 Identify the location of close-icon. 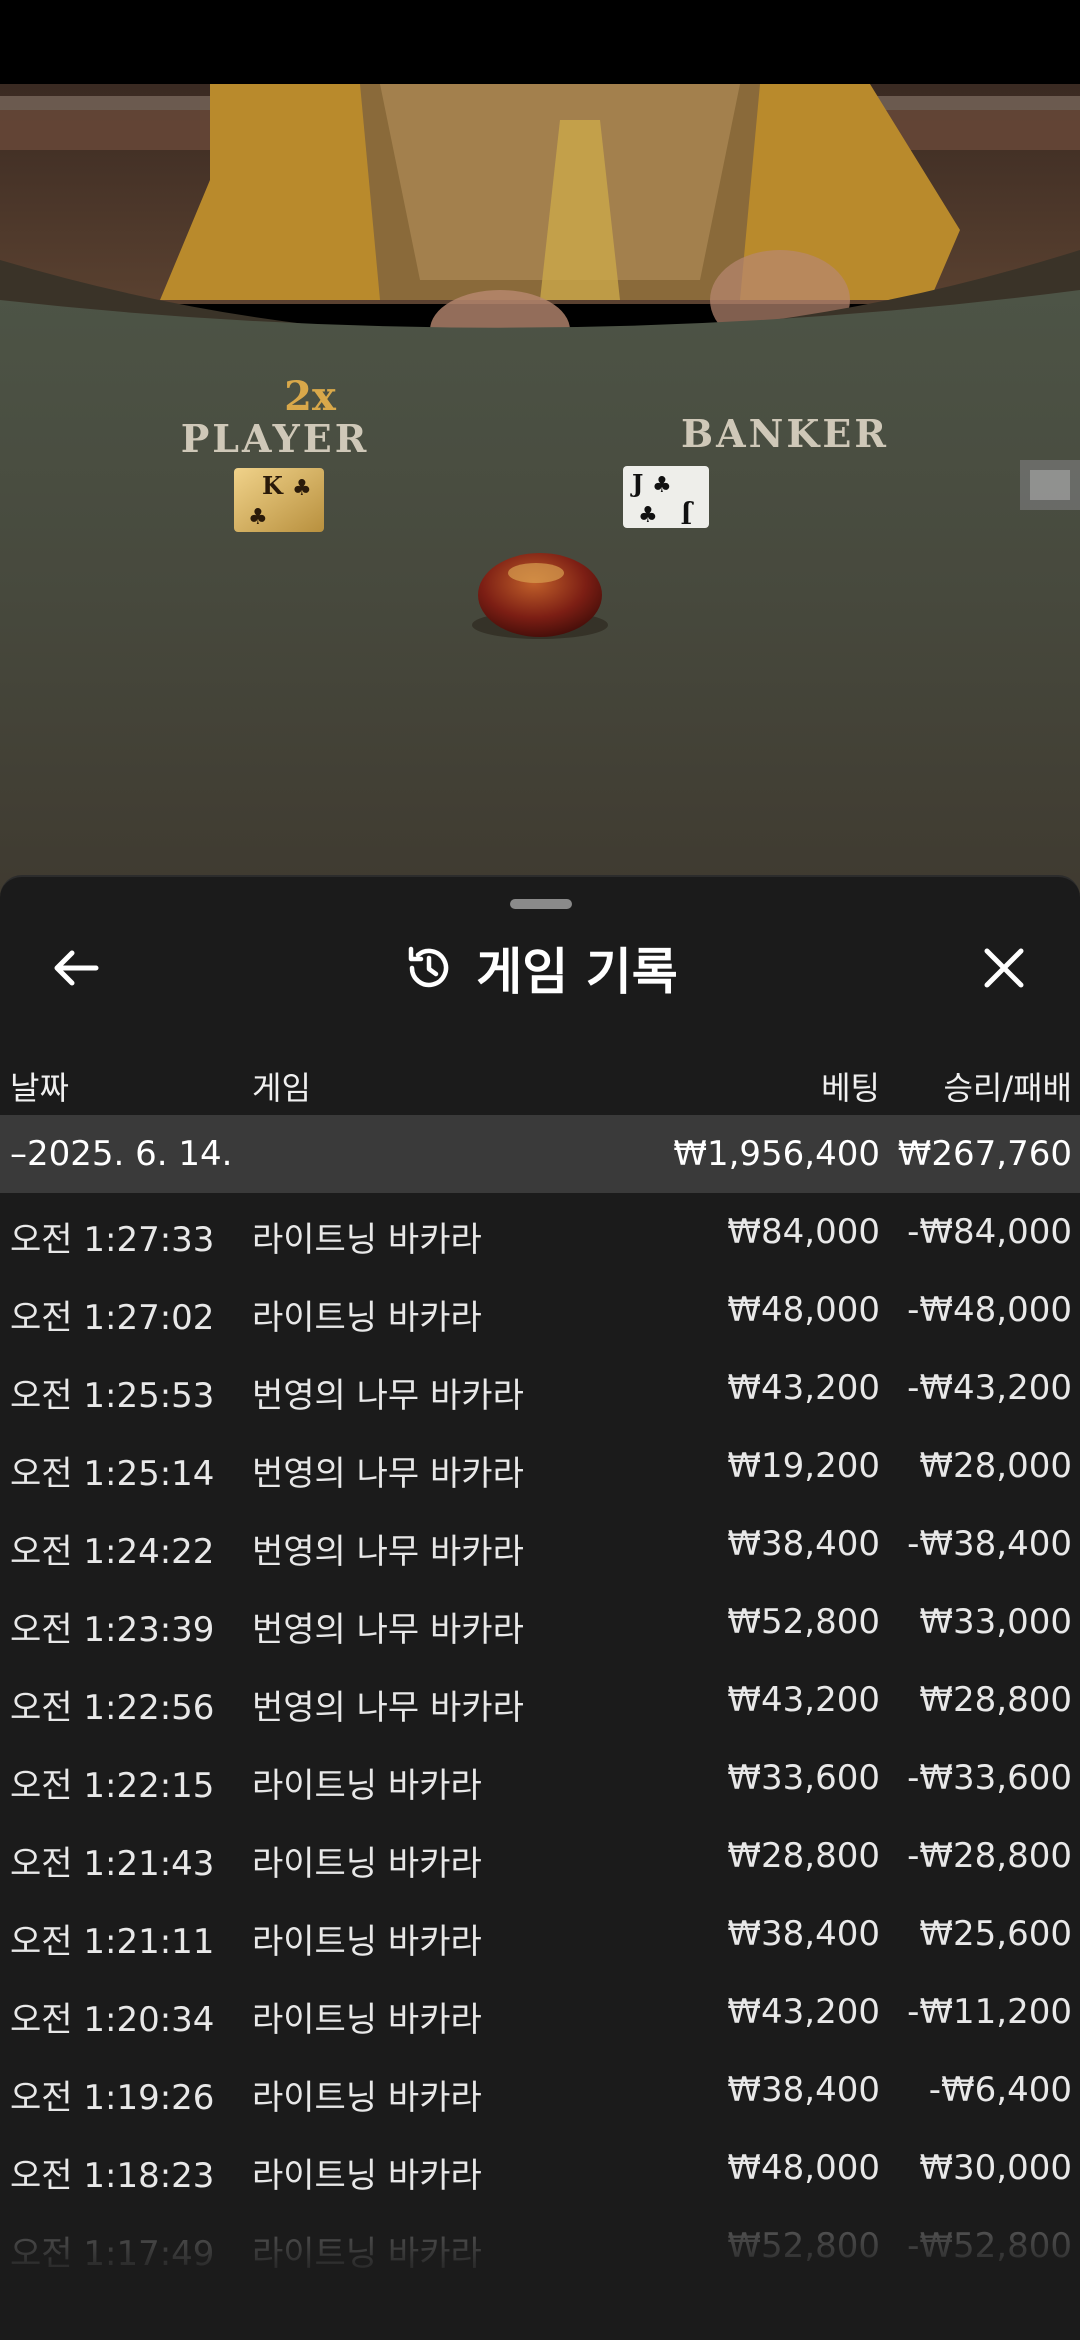
(1004, 968).